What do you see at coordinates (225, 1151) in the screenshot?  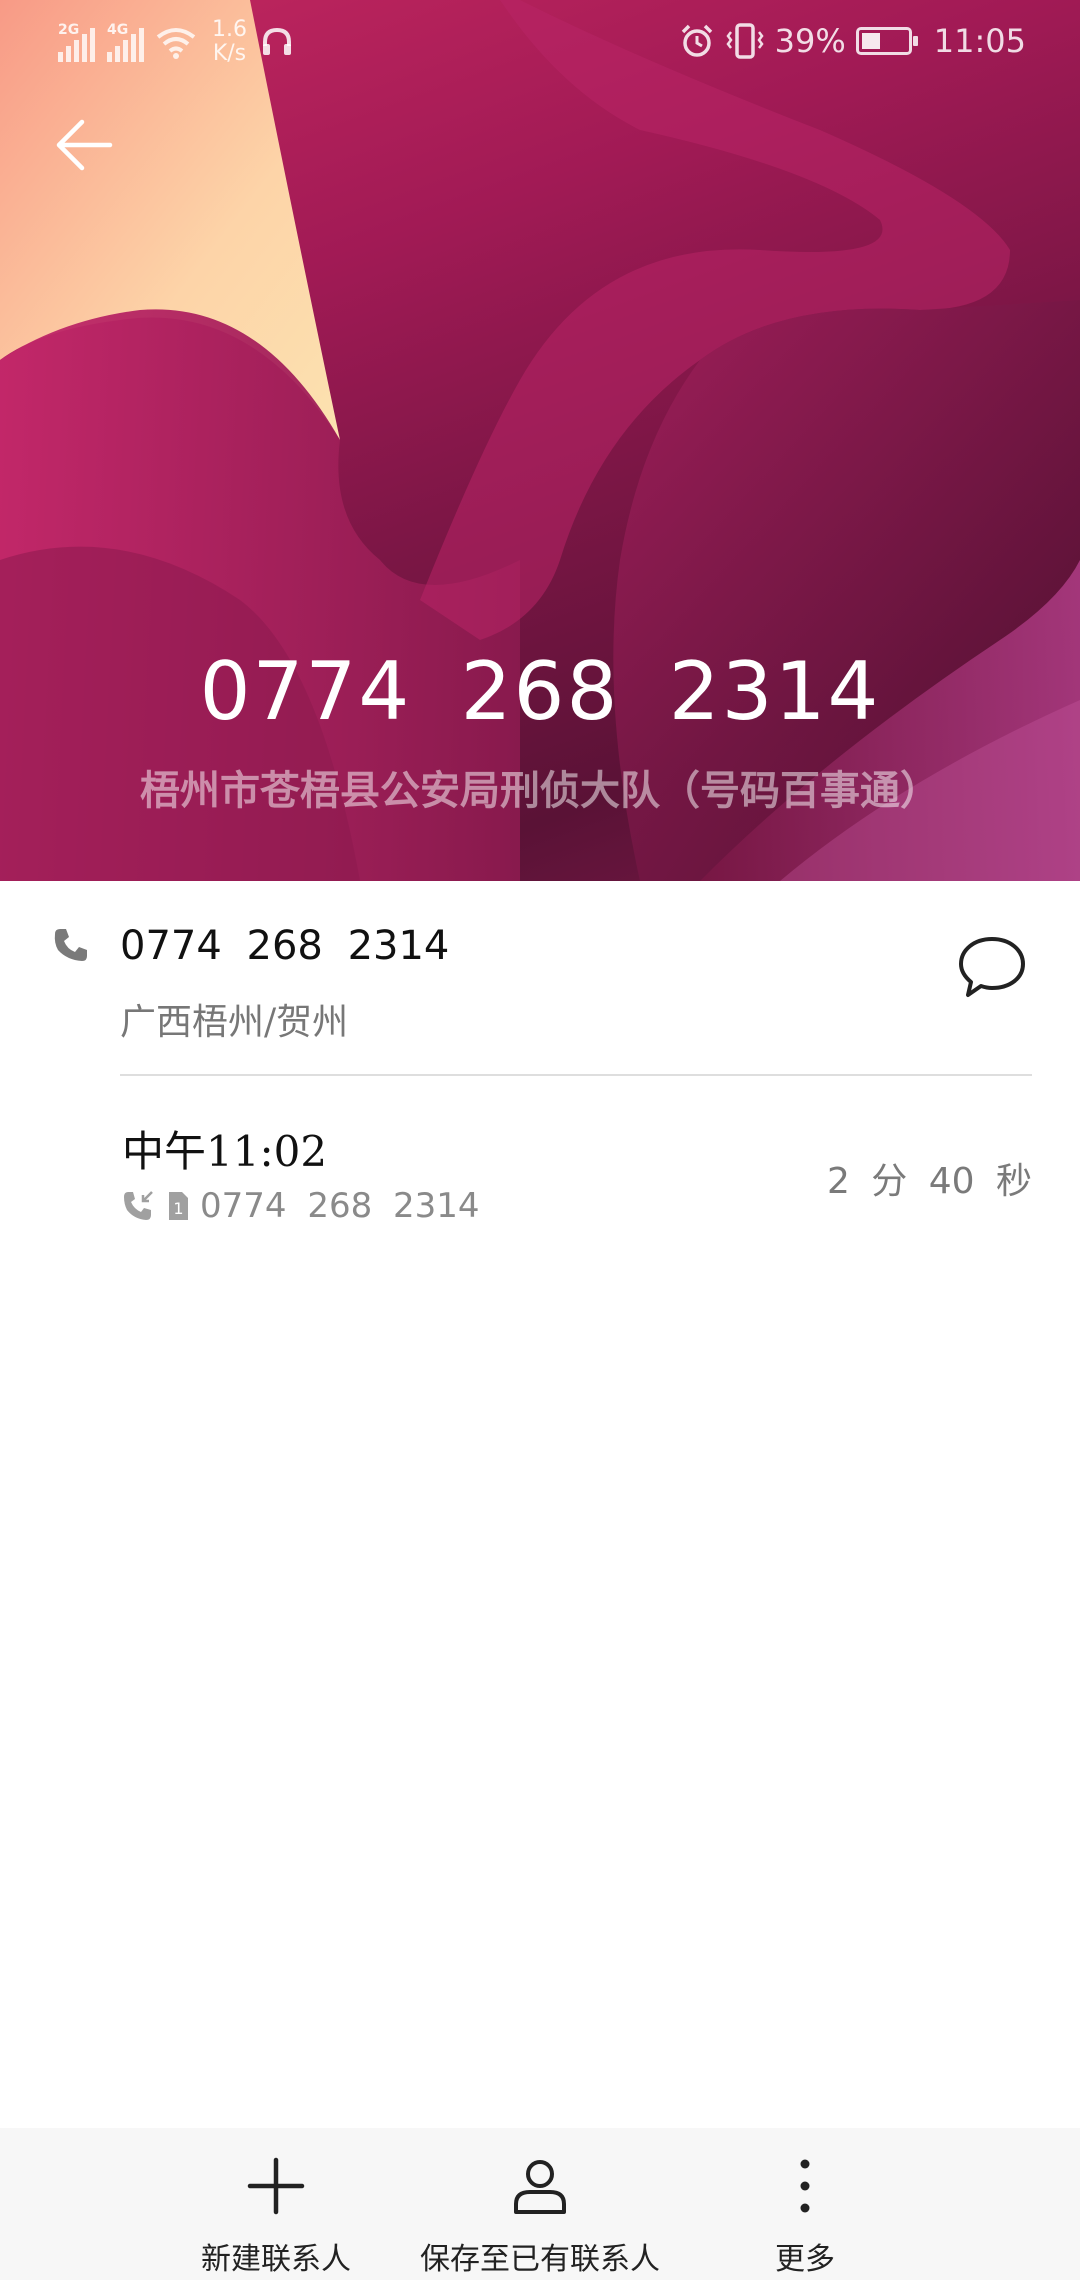 I see `call-time: 中午11:02` at bounding box center [225, 1151].